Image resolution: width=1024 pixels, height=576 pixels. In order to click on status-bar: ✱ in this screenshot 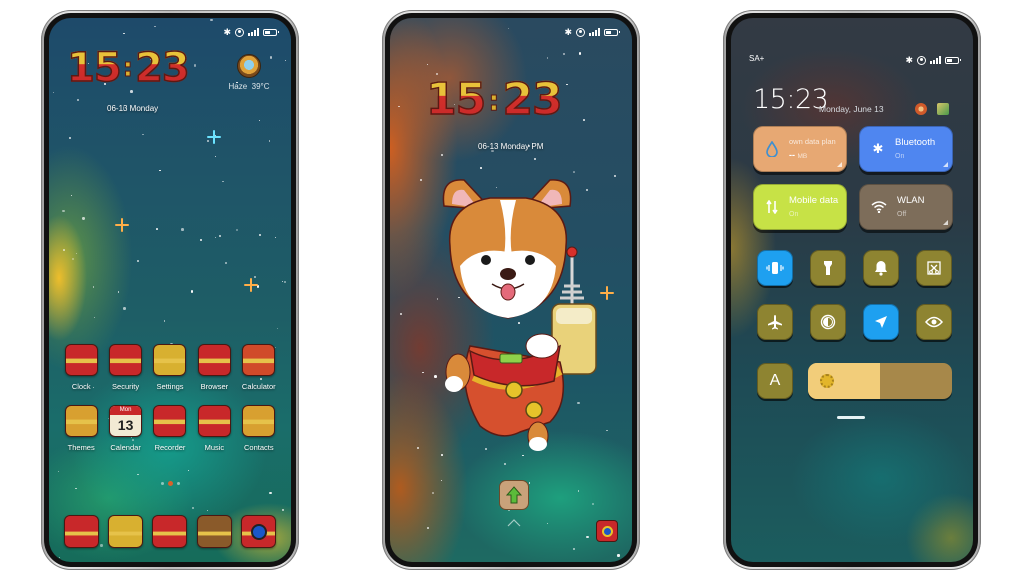, I will do `click(251, 32)`.